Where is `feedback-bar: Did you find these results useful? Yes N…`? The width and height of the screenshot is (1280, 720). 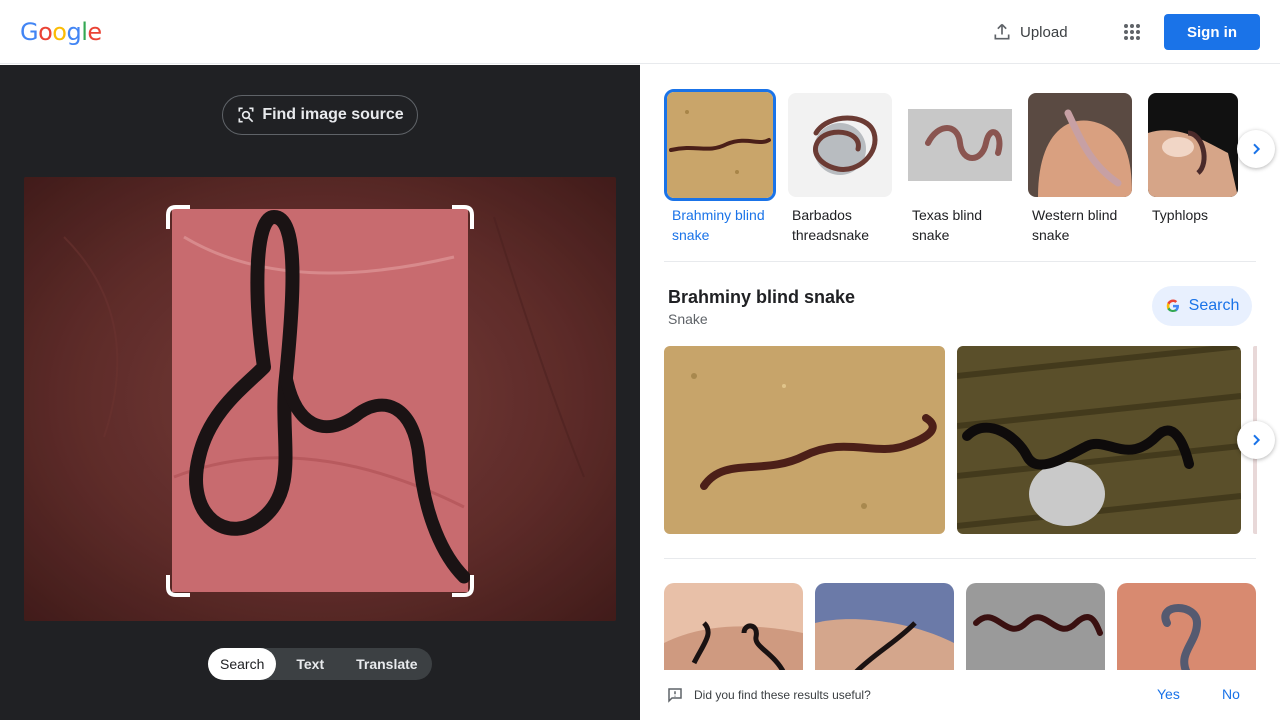 feedback-bar: Did you find these results useful? Yes N… is located at coordinates (960, 695).